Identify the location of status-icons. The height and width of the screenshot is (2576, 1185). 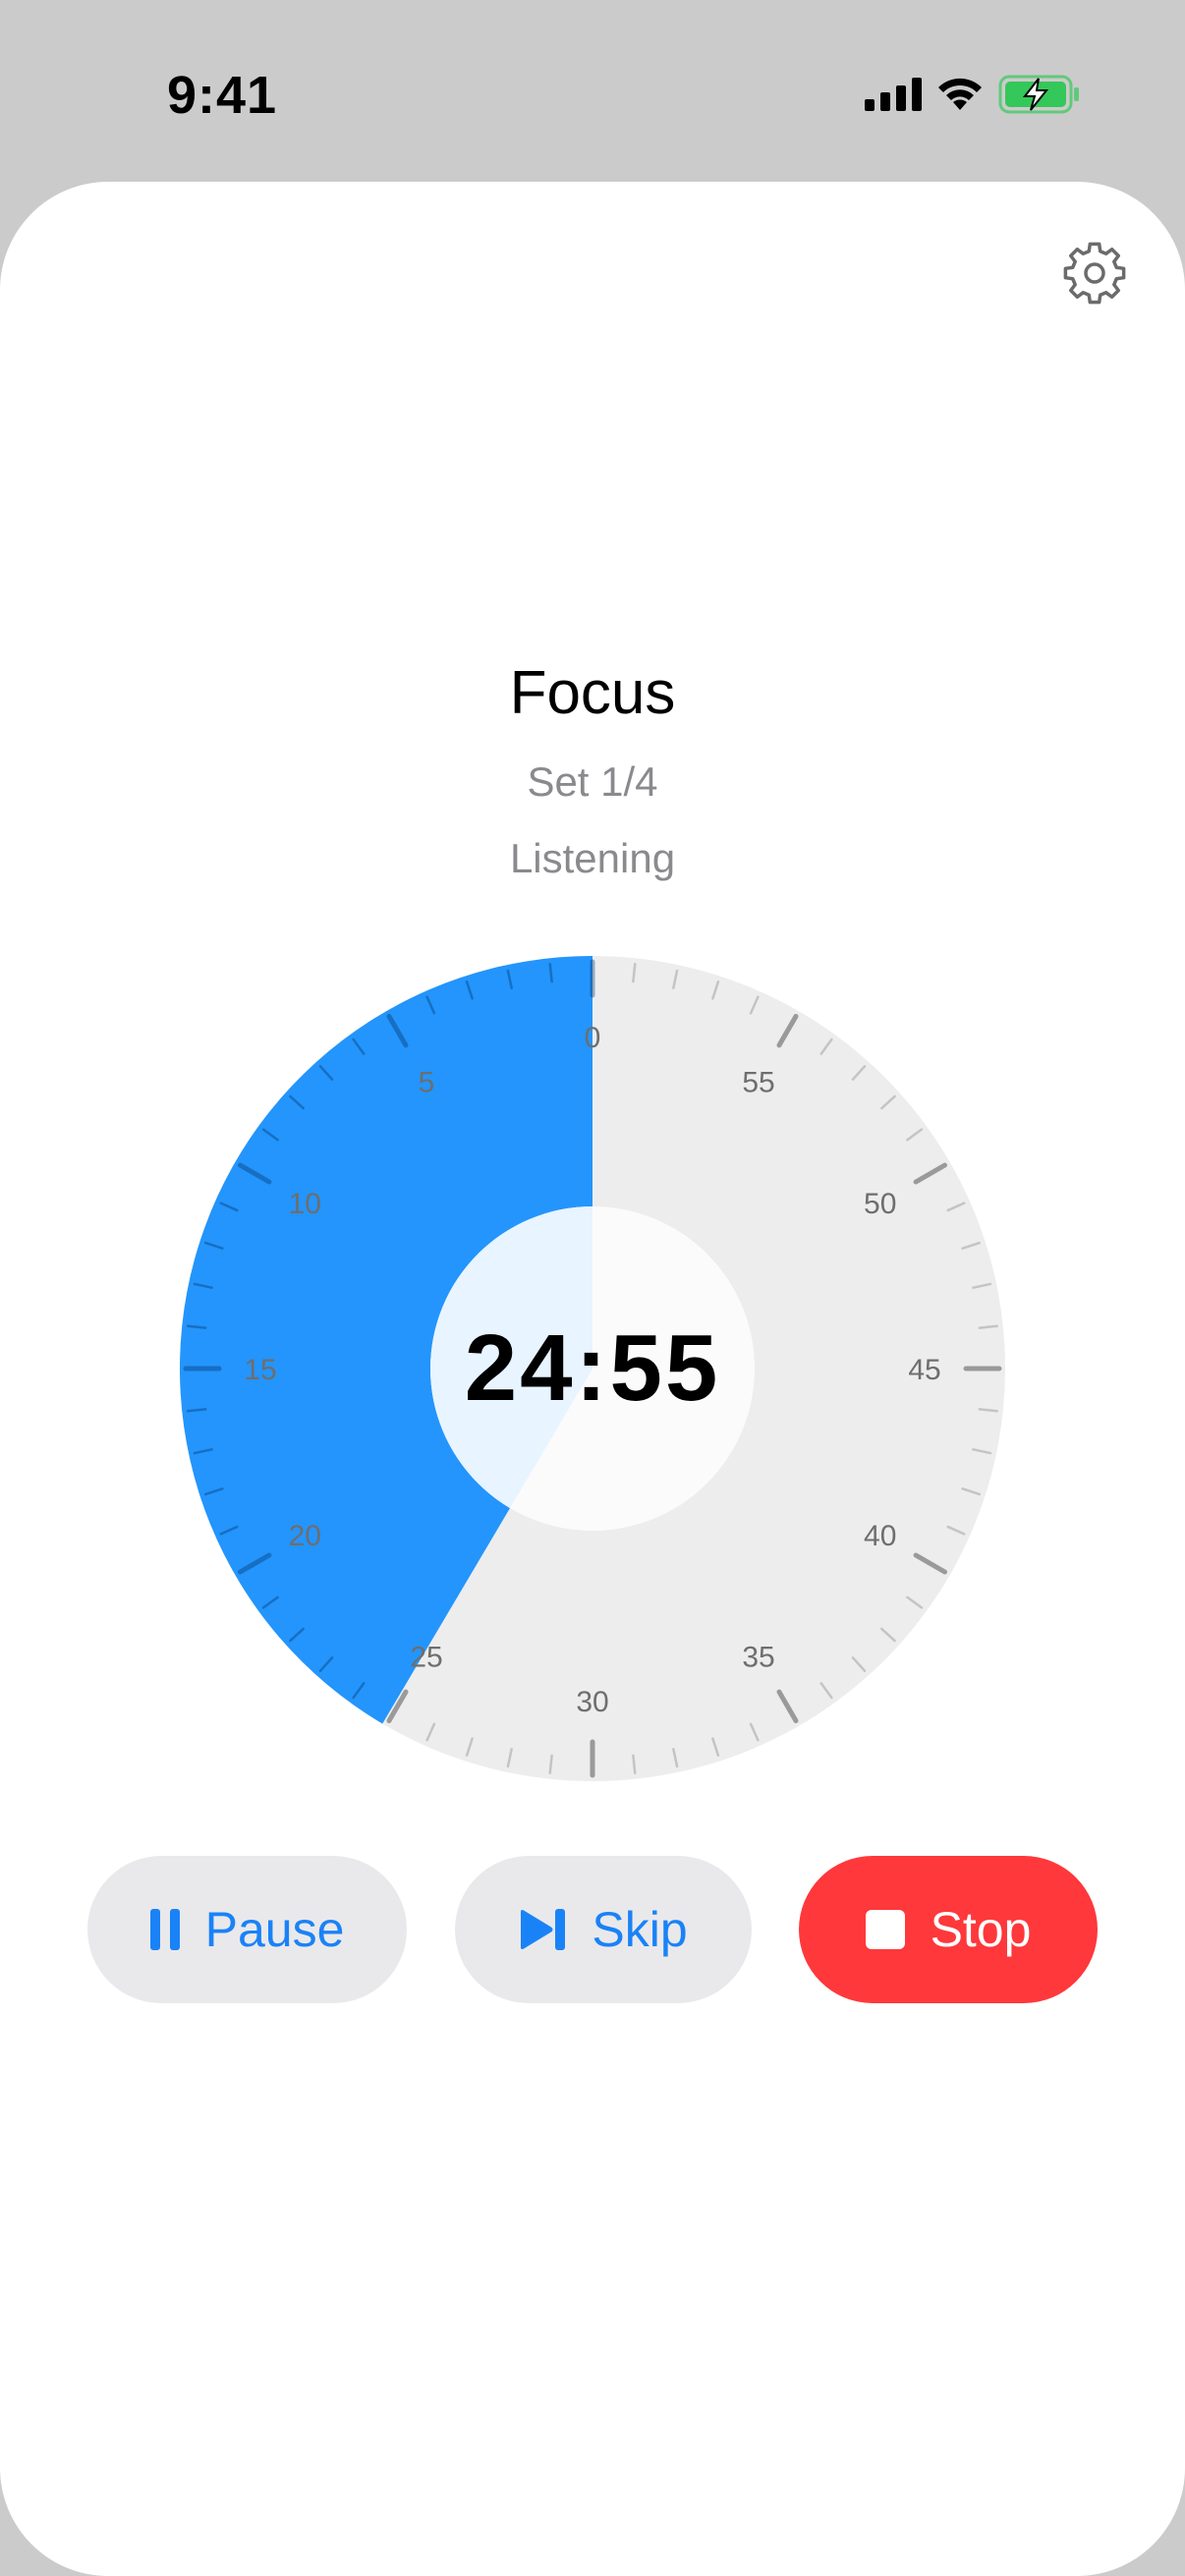
(973, 97).